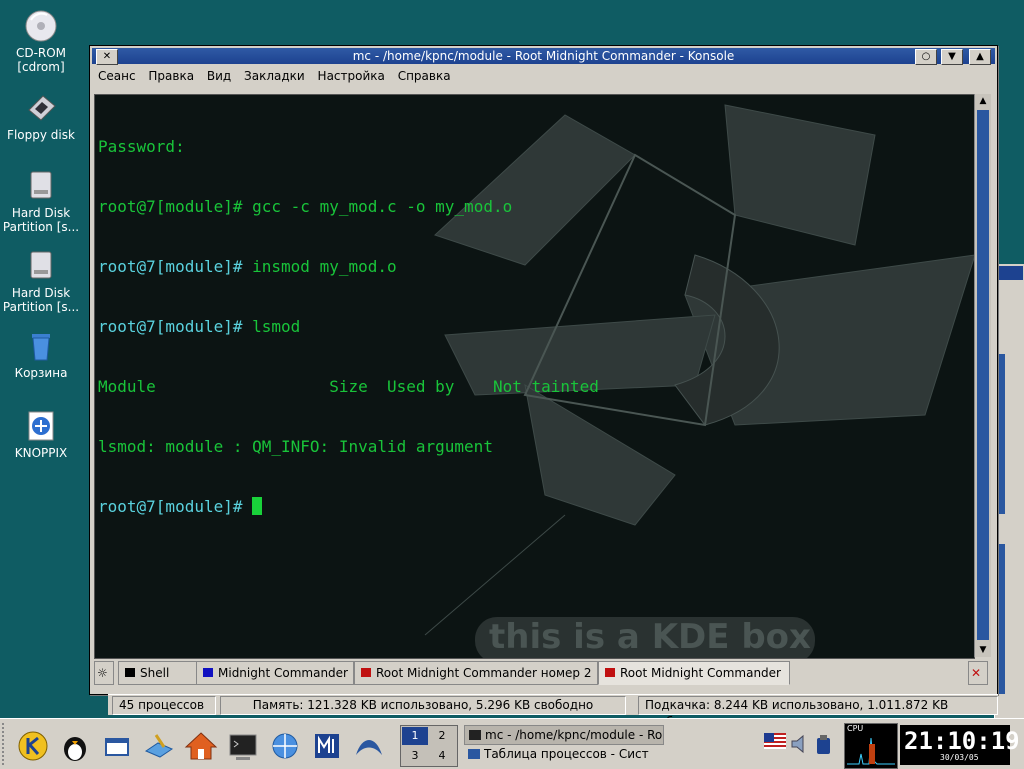 This screenshot has width=1024, height=769. What do you see at coordinates (171, 76) in the screenshot?
I see `menu-edit: Правка` at bounding box center [171, 76].